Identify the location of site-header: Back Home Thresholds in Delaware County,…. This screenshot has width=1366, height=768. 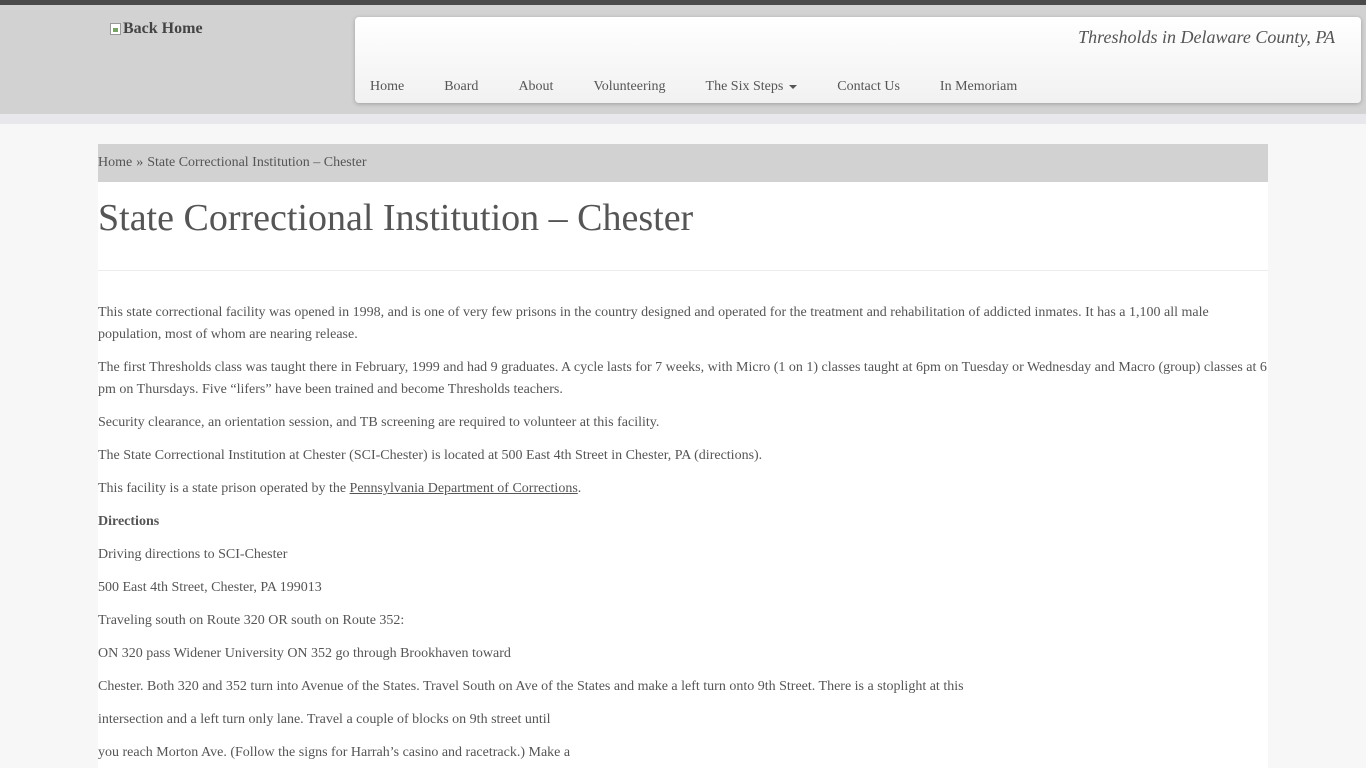
(683, 59).